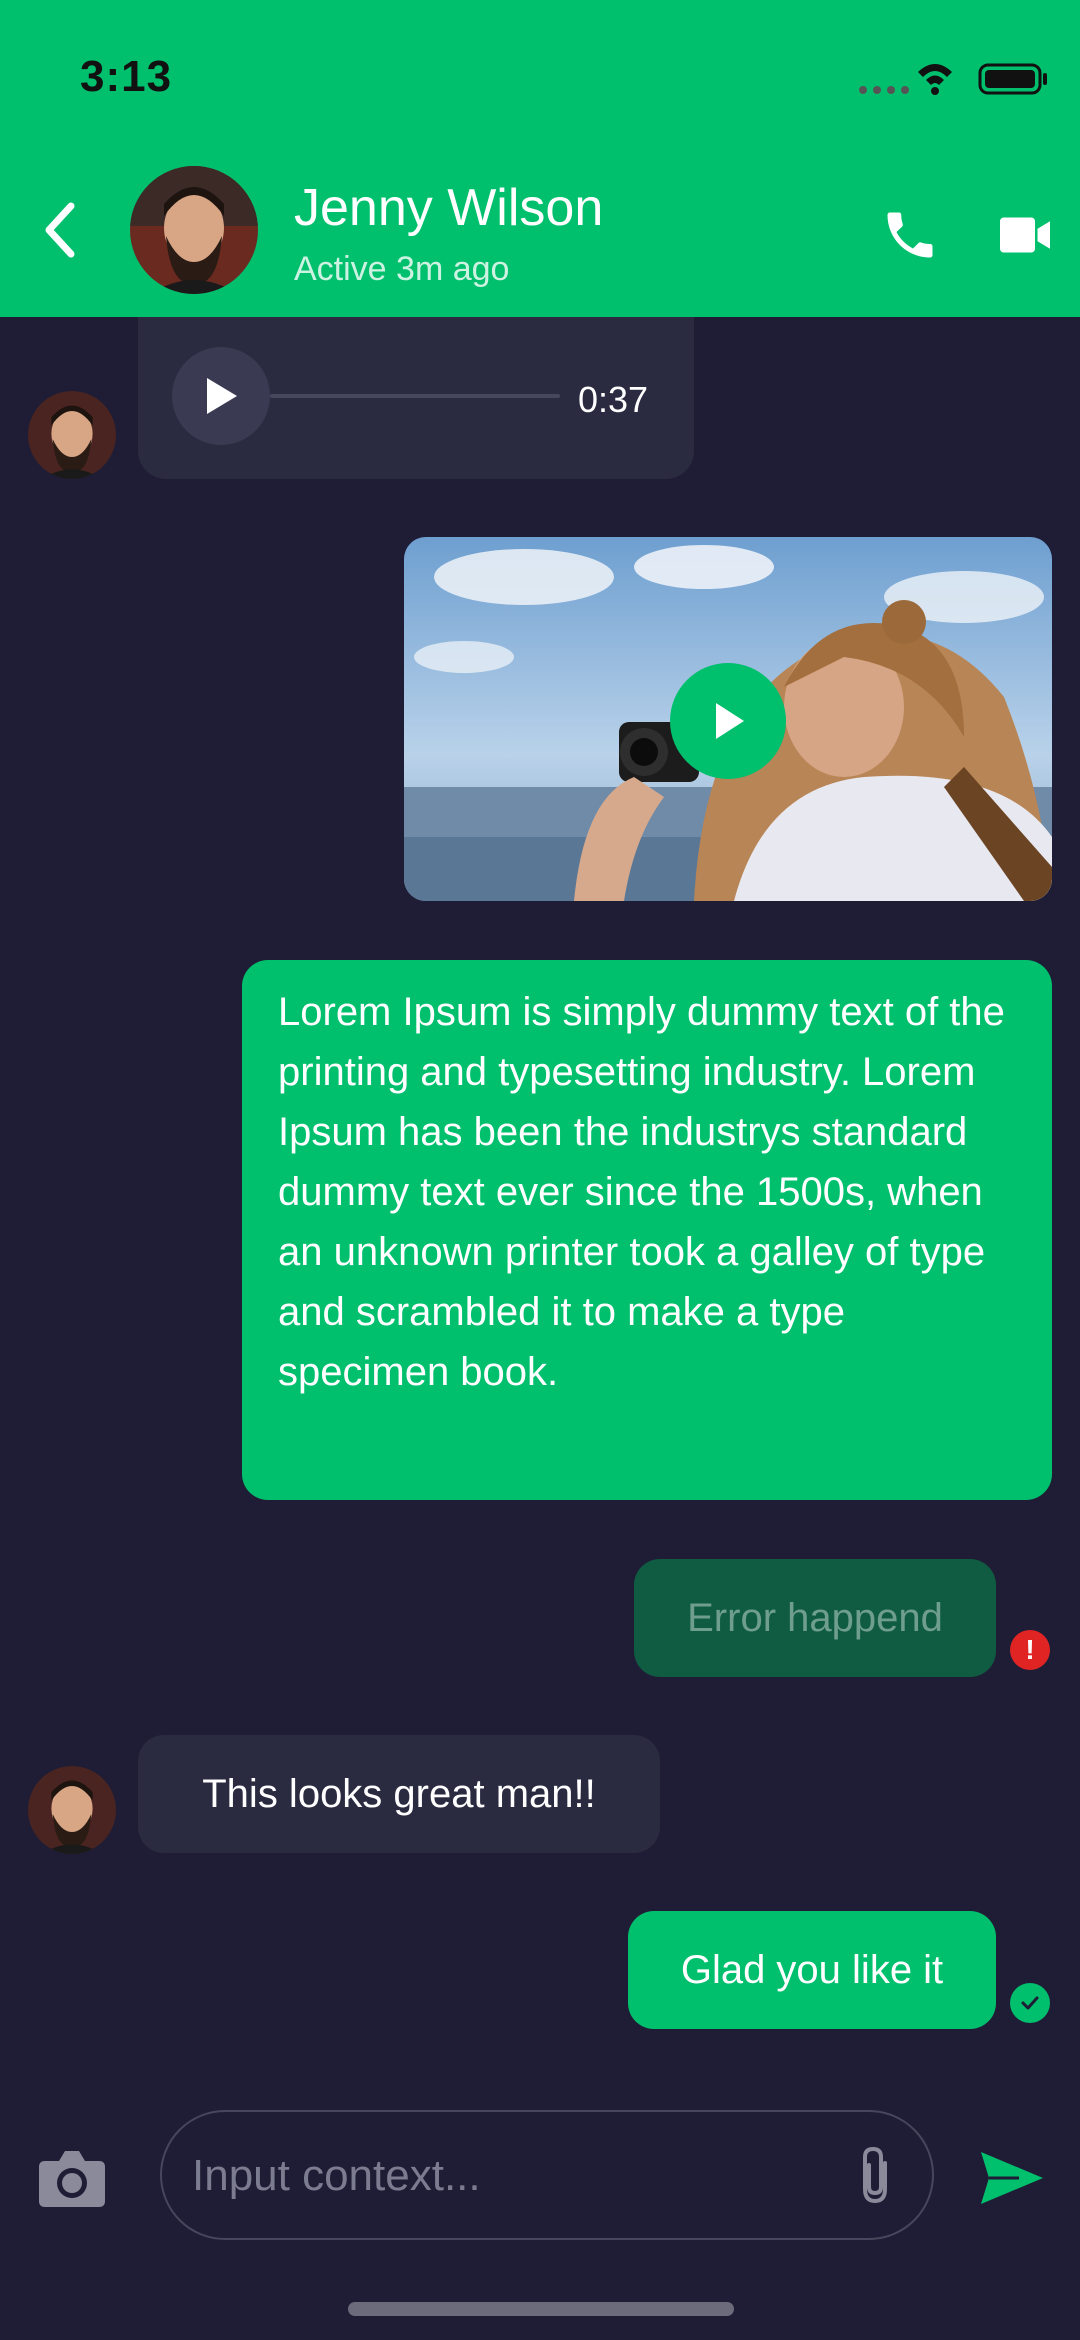  What do you see at coordinates (935, 79) in the screenshot?
I see `wifi-icon` at bounding box center [935, 79].